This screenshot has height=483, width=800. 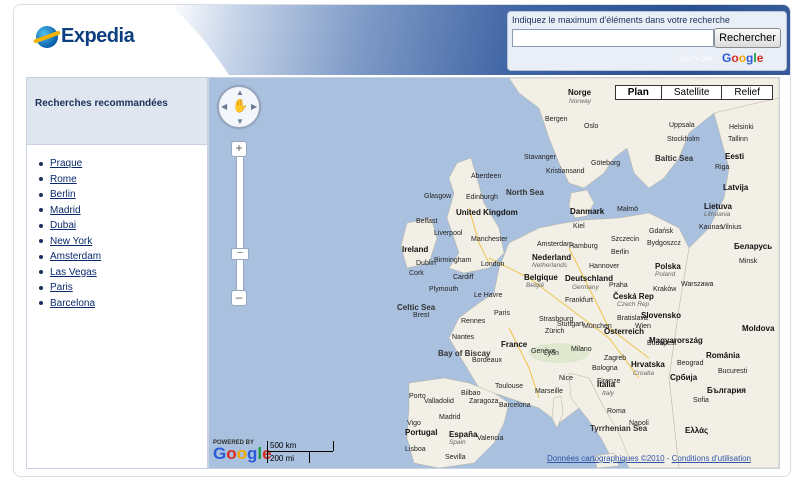 What do you see at coordinates (648, 364) in the screenshot?
I see `country-label: Hrvatska` at bounding box center [648, 364].